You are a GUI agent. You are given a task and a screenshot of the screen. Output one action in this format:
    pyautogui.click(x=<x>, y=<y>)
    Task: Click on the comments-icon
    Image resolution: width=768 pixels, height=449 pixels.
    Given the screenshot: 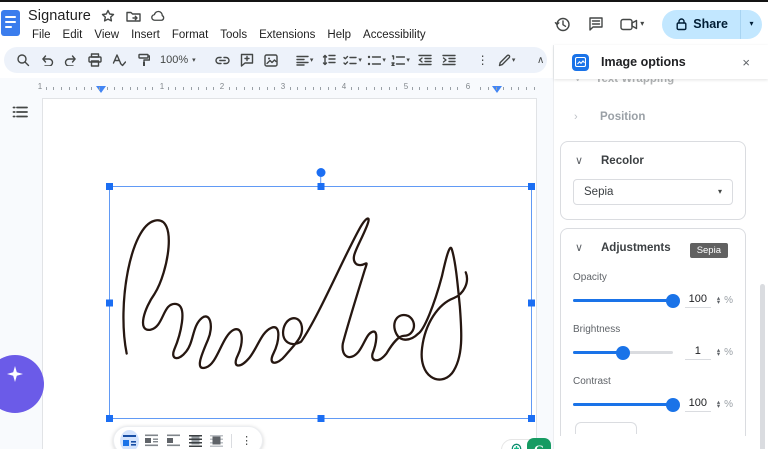 What is the action you would take?
    pyautogui.click(x=596, y=24)
    